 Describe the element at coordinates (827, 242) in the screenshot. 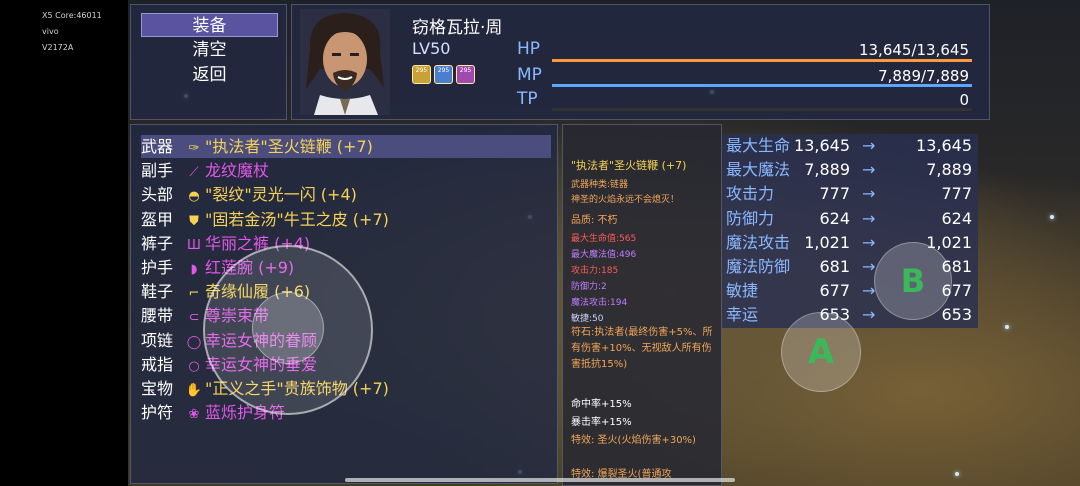

I see `stat-current: 1,021` at that location.